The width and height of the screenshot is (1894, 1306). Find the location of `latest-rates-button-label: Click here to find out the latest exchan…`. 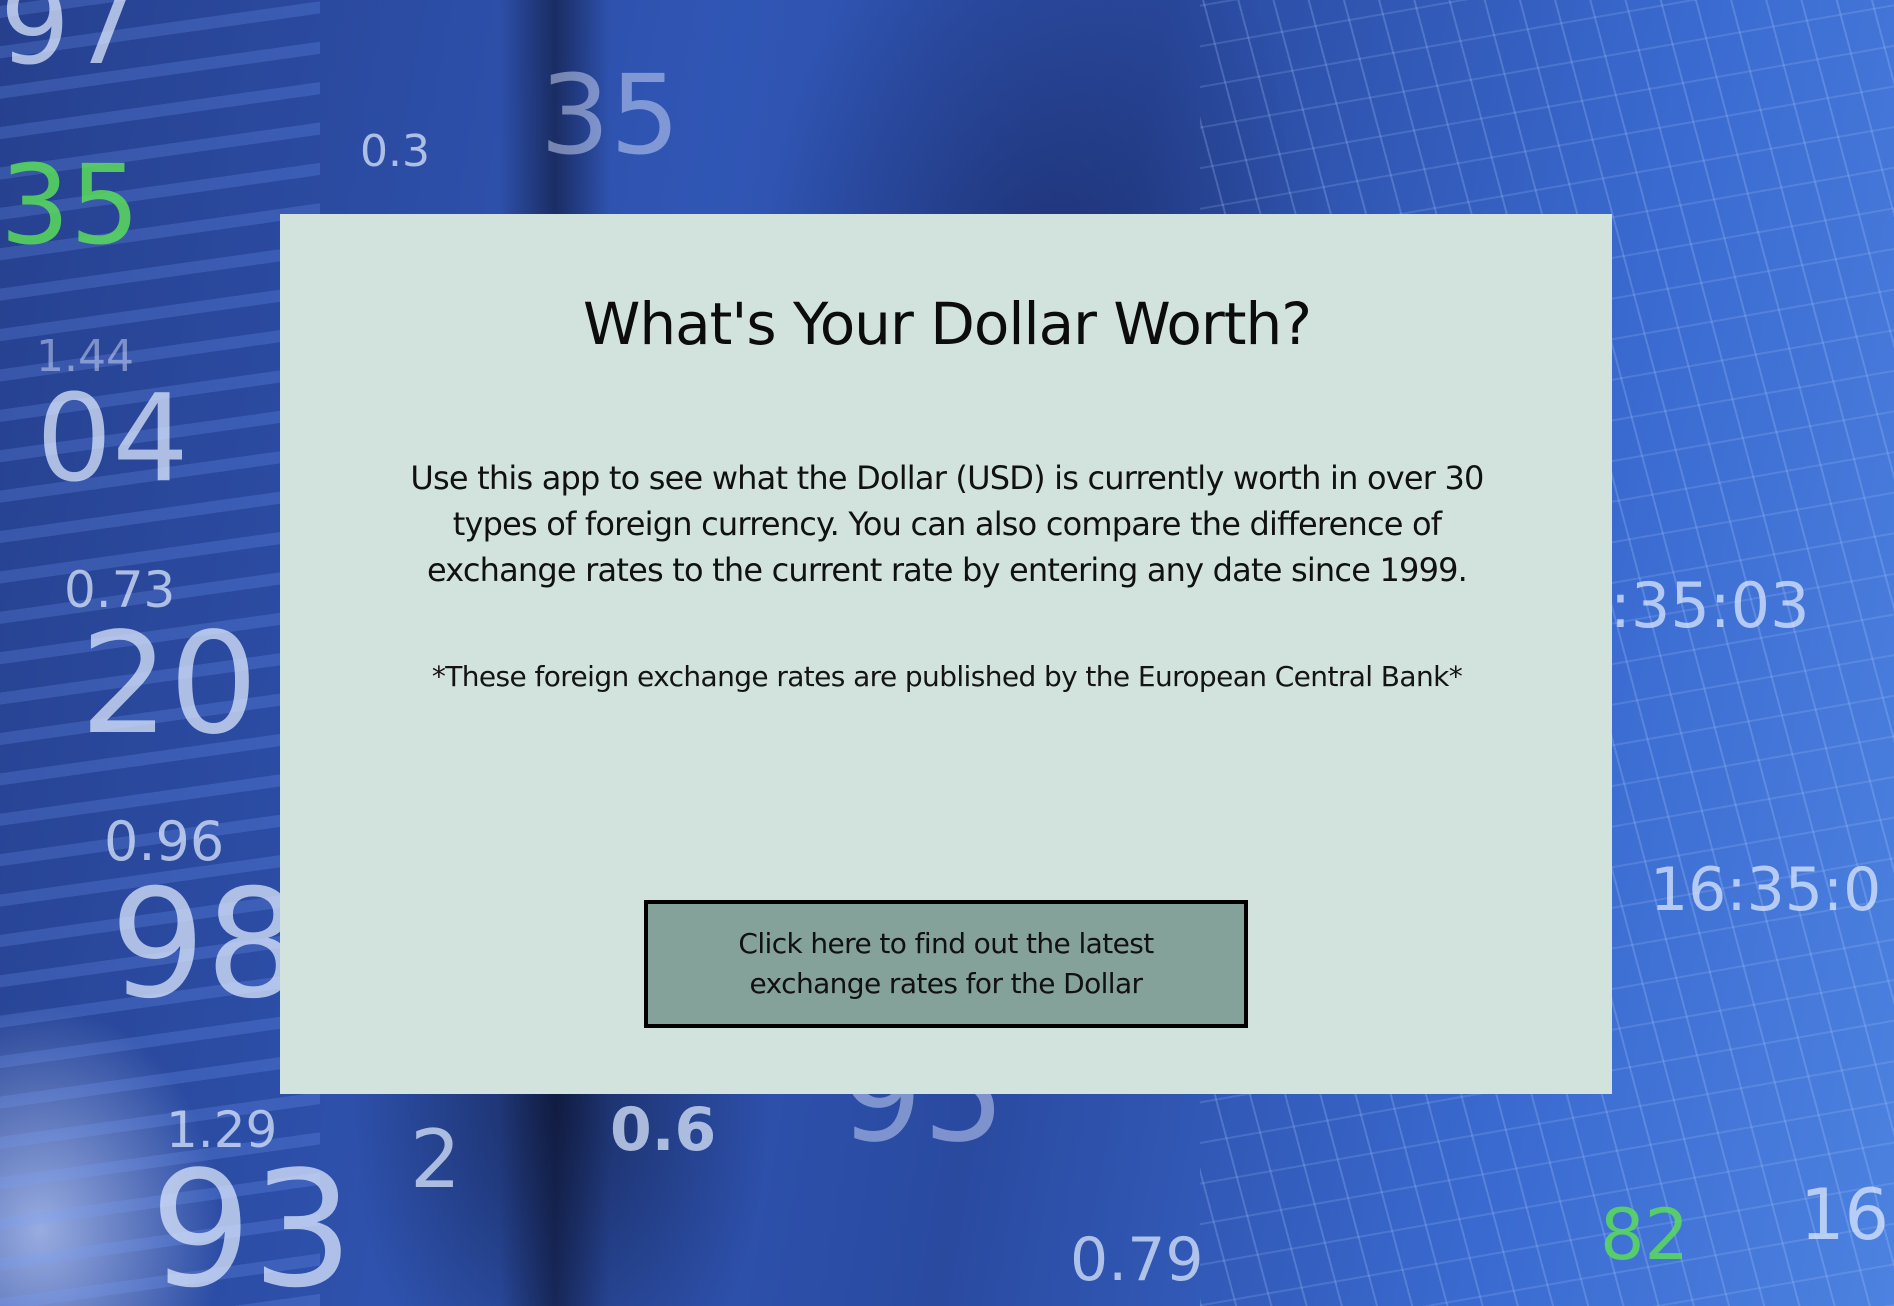

latest-rates-button-label: Click here to find out the latest exchan… is located at coordinates (946, 963).